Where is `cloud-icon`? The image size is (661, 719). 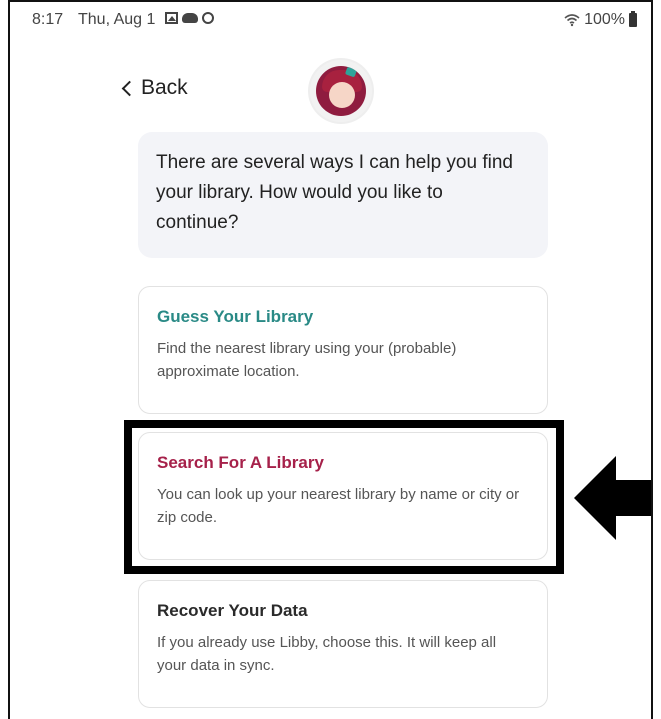 cloud-icon is located at coordinates (190, 18).